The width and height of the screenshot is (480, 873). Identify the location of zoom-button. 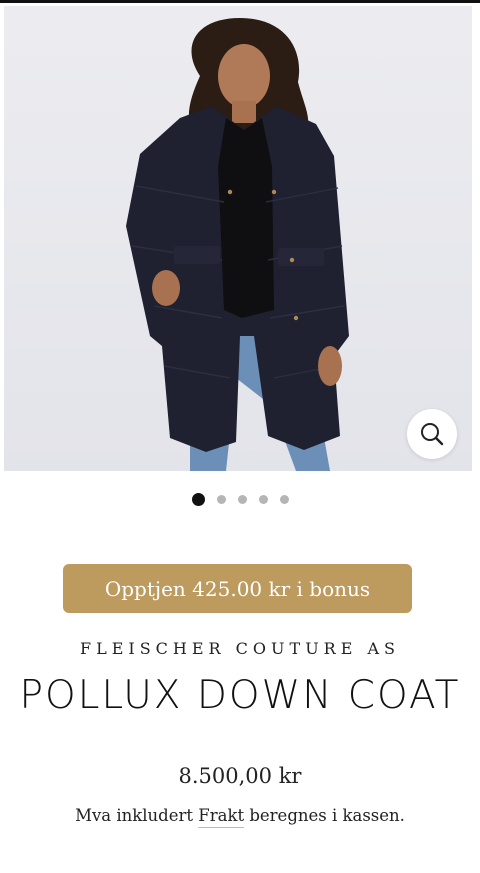
(432, 434).